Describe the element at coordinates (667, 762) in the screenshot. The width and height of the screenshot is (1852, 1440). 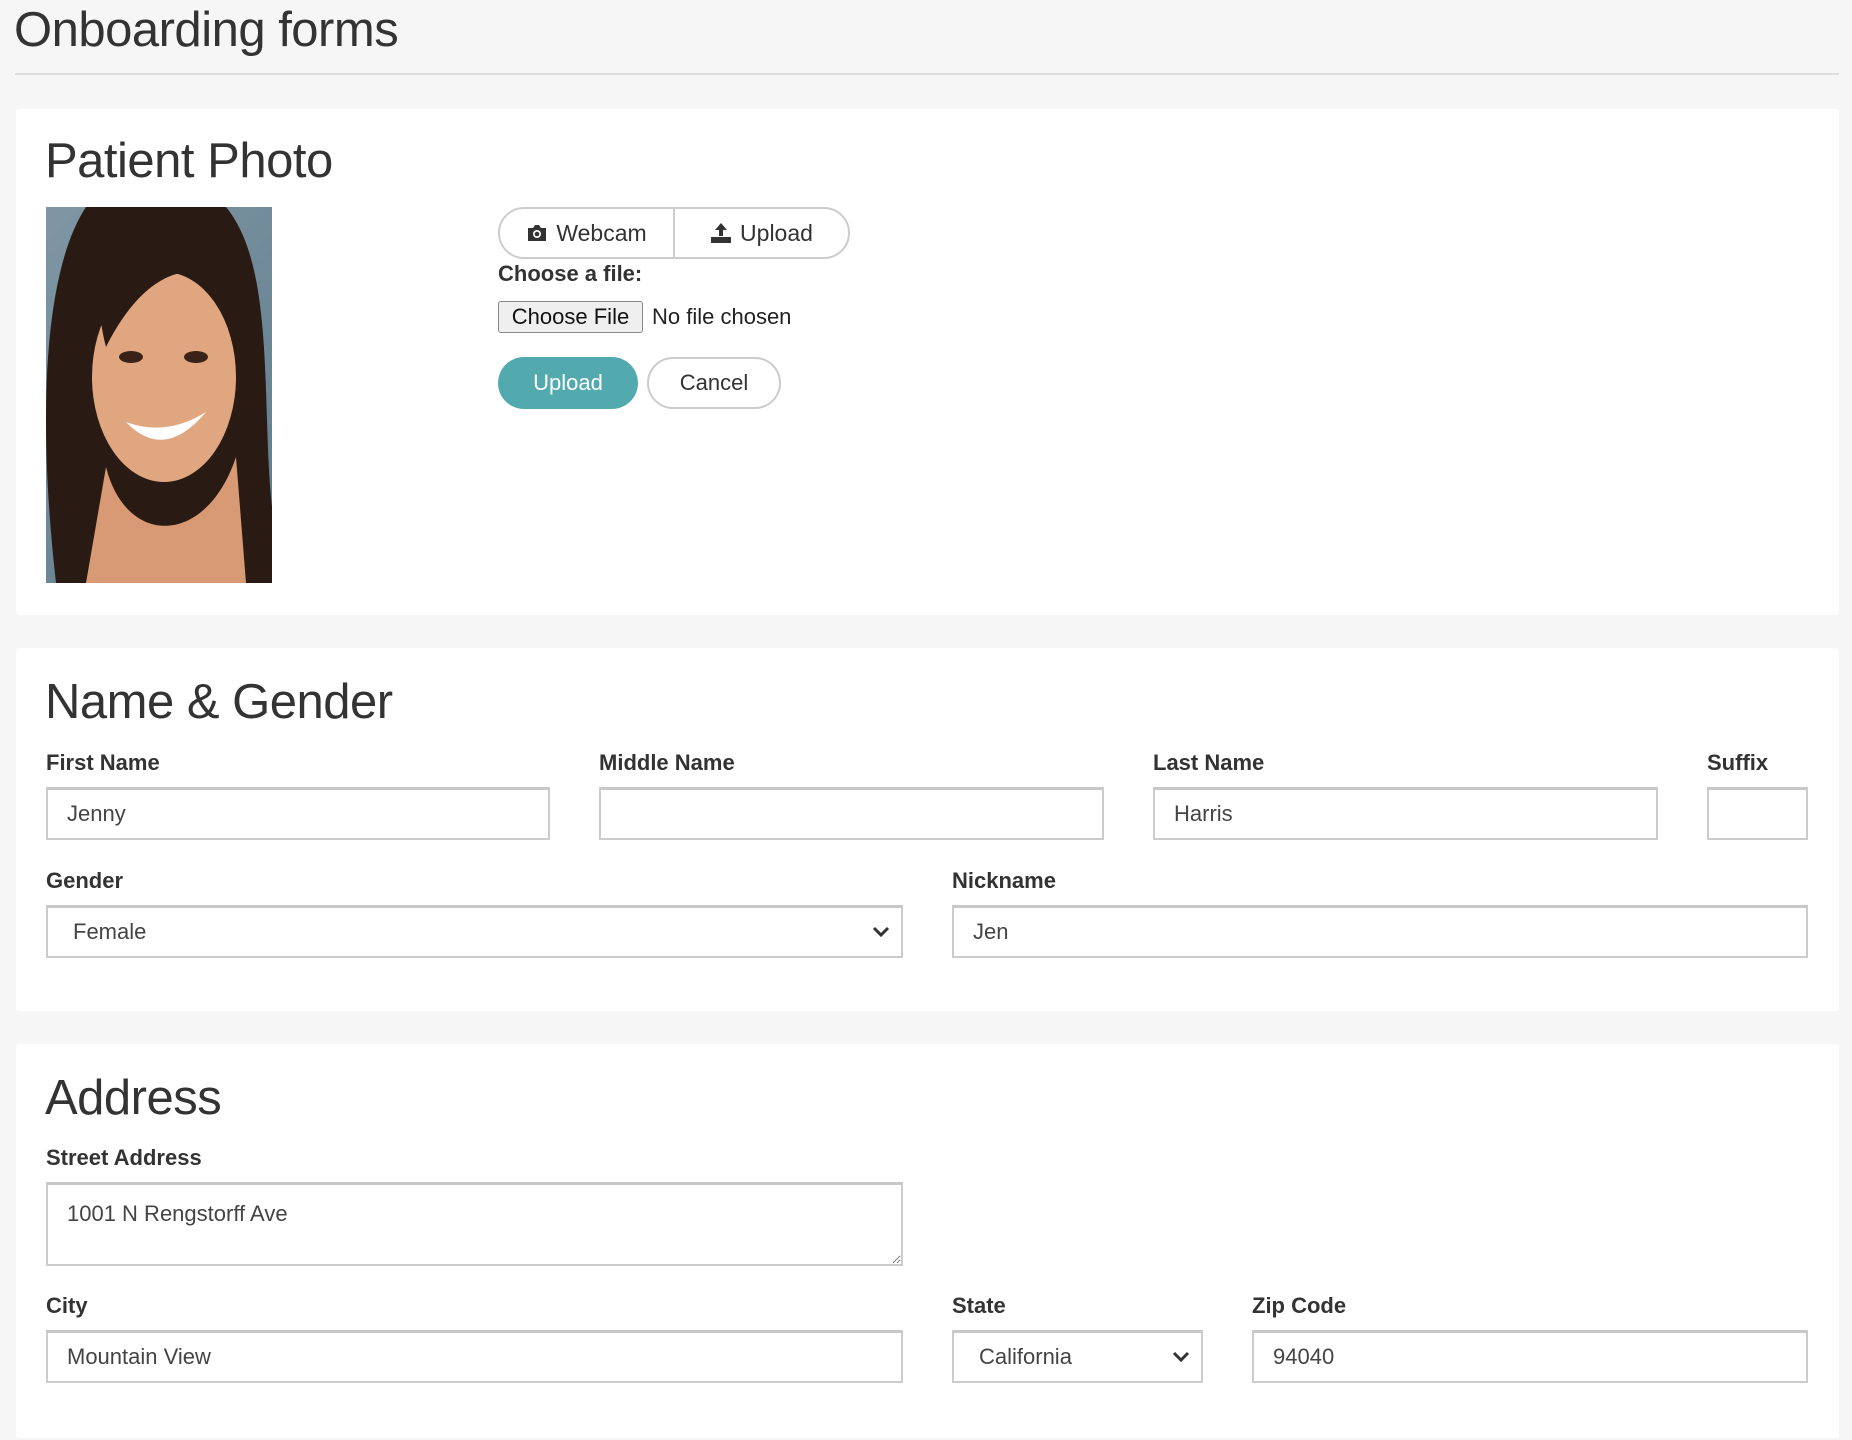
I see `middle-name-label: Middle Name` at that location.